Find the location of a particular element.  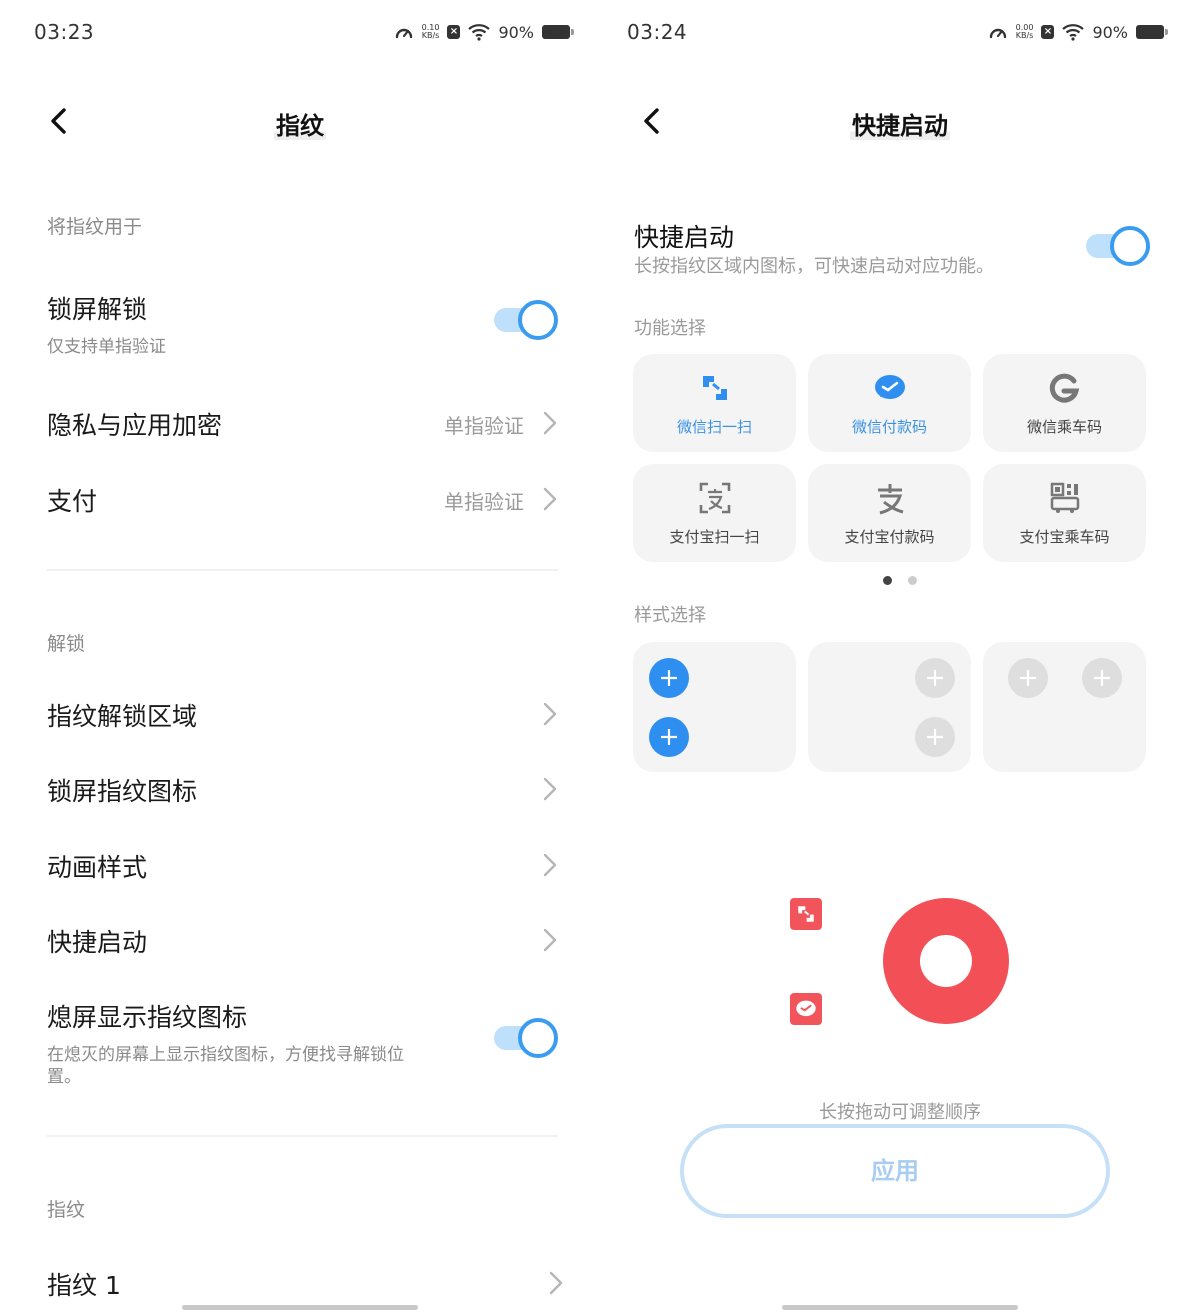

row-title: 锁屏解锁 is located at coordinates (97, 309).